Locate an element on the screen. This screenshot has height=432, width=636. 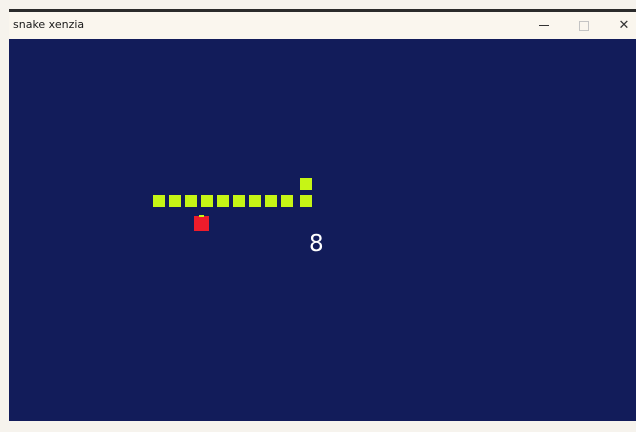
score-display: 8 is located at coordinates (316, 244).